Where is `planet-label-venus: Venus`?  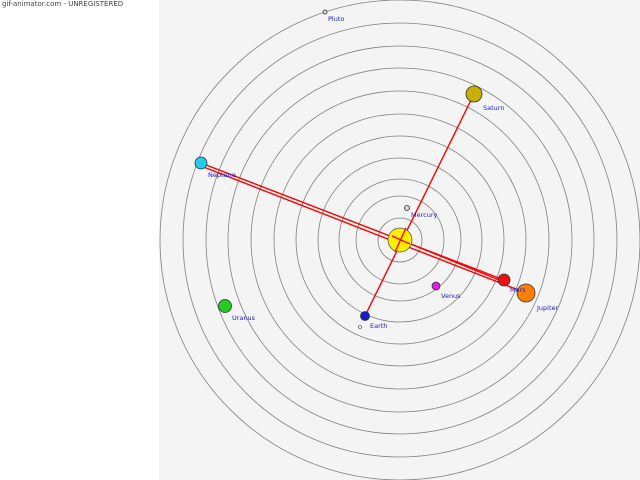 planet-label-venus: Venus is located at coordinates (451, 296).